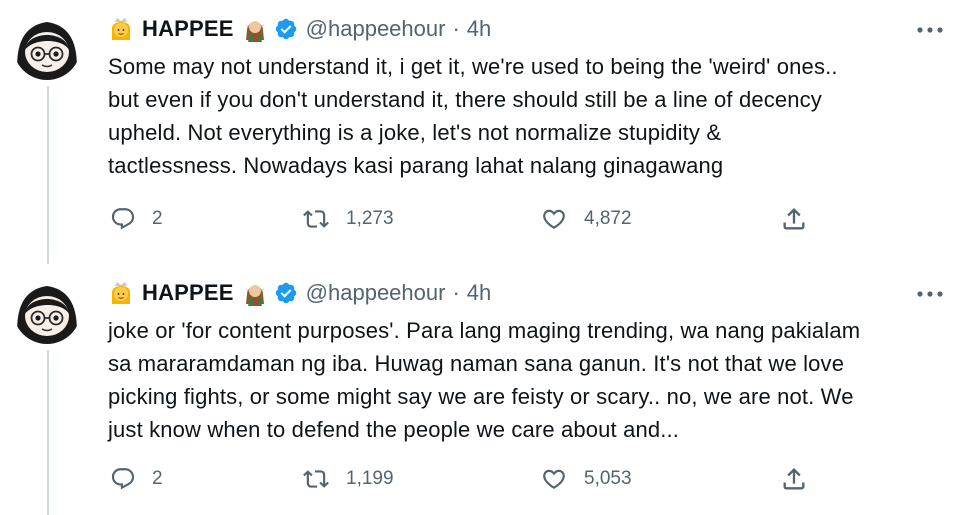 The image size is (960, 515). What do you see at coordinates (370, 218) in the screenshot?
I see `retweet-count: 1,273` at bounding box center [370, 218].